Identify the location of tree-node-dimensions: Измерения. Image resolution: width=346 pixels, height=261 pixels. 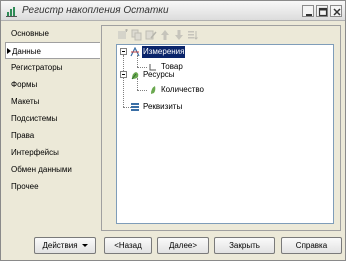
(164, 52).